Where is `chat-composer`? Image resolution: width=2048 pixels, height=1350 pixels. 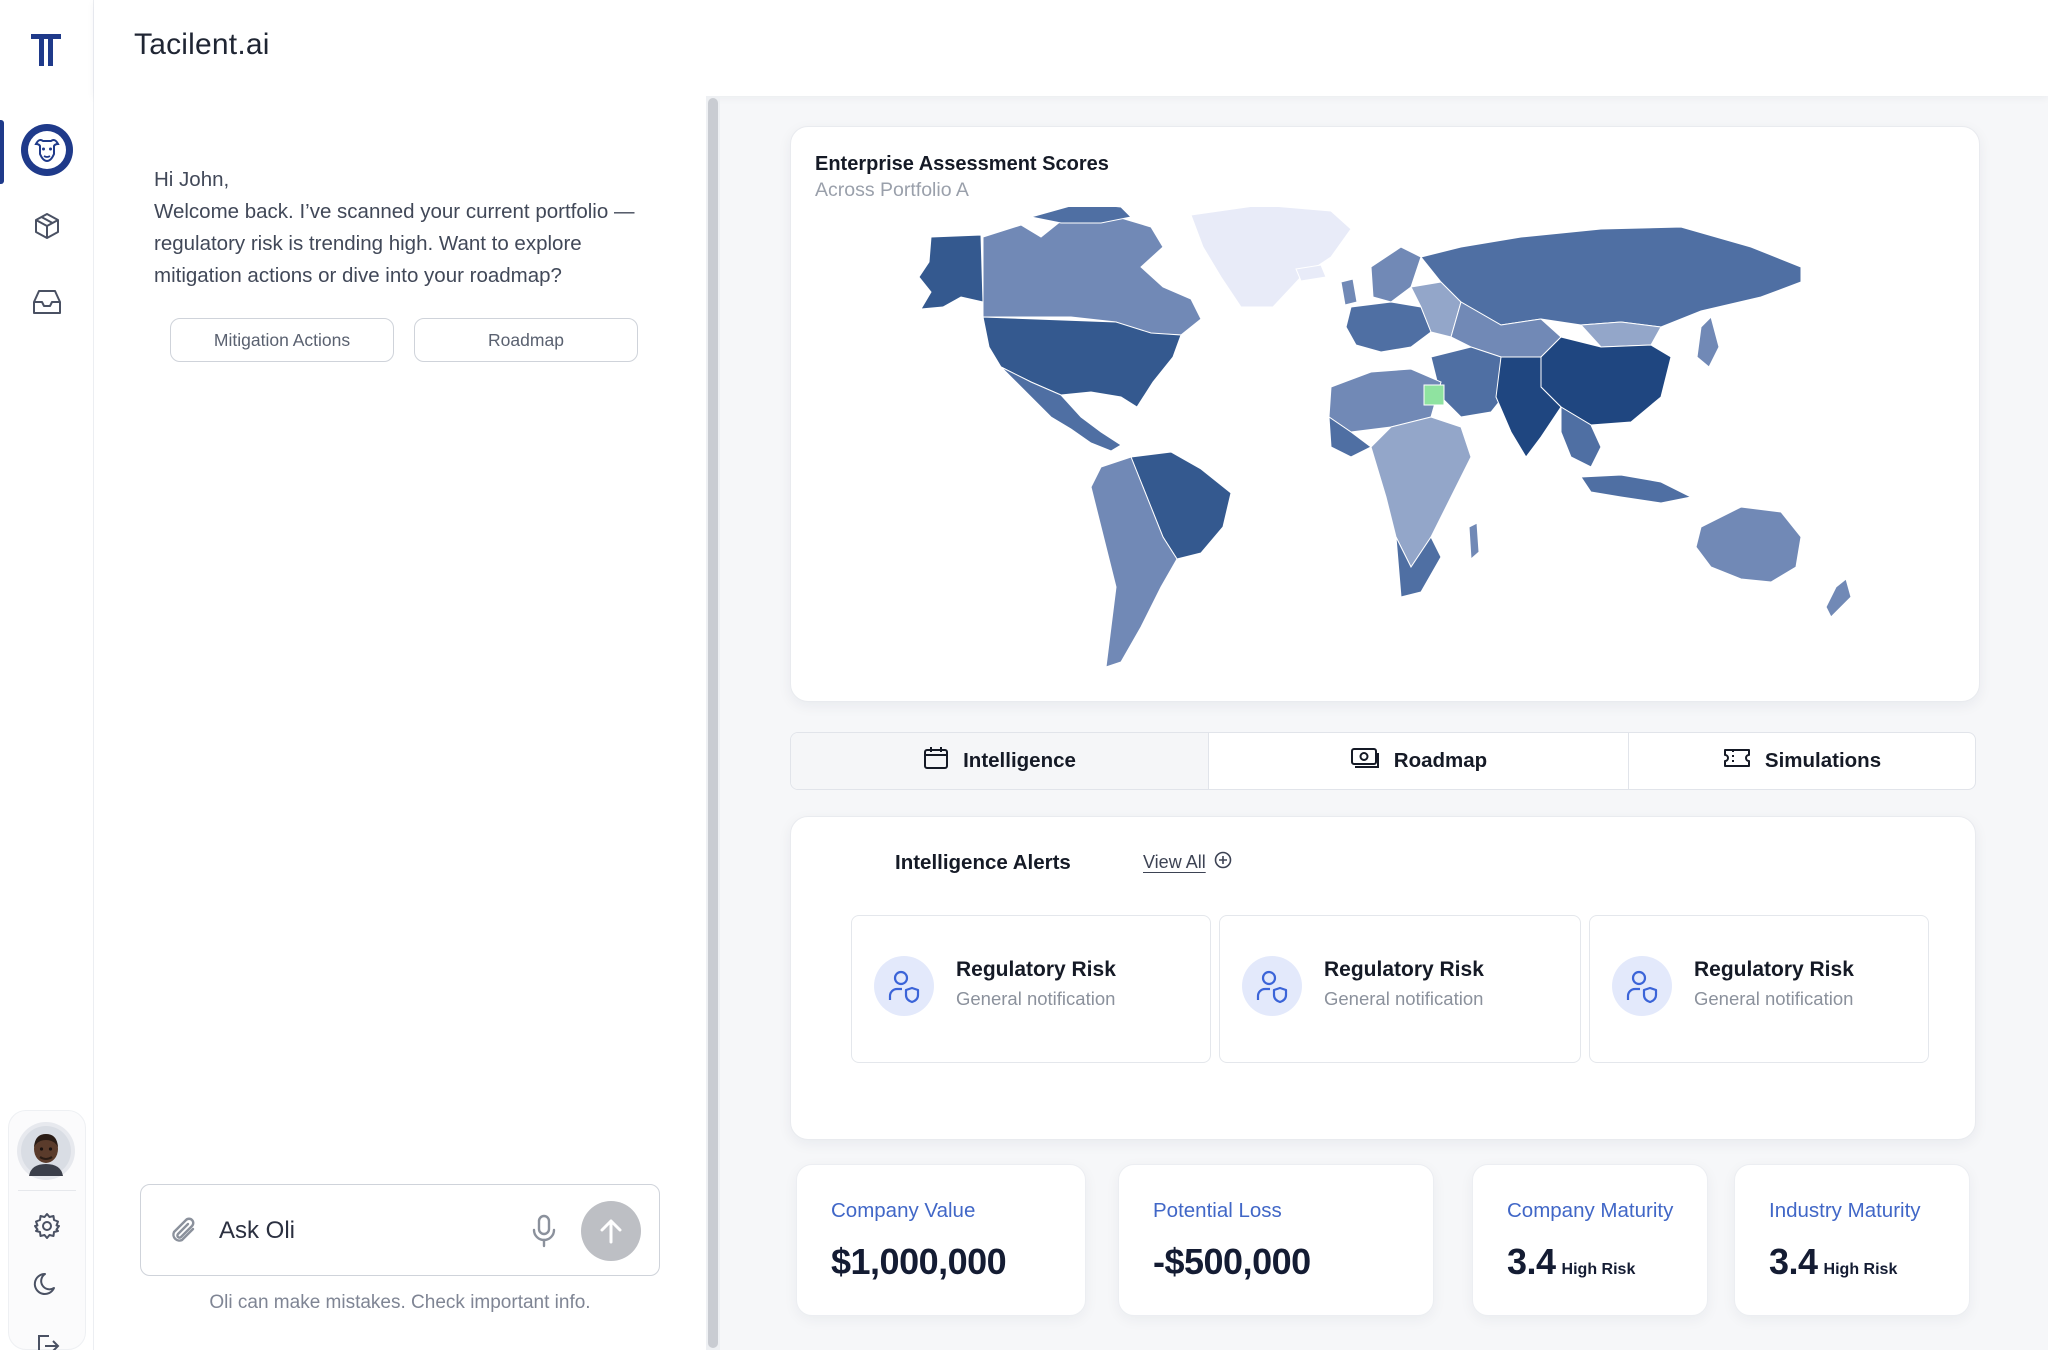 chat-composer is located at coordinates (400, 1230).